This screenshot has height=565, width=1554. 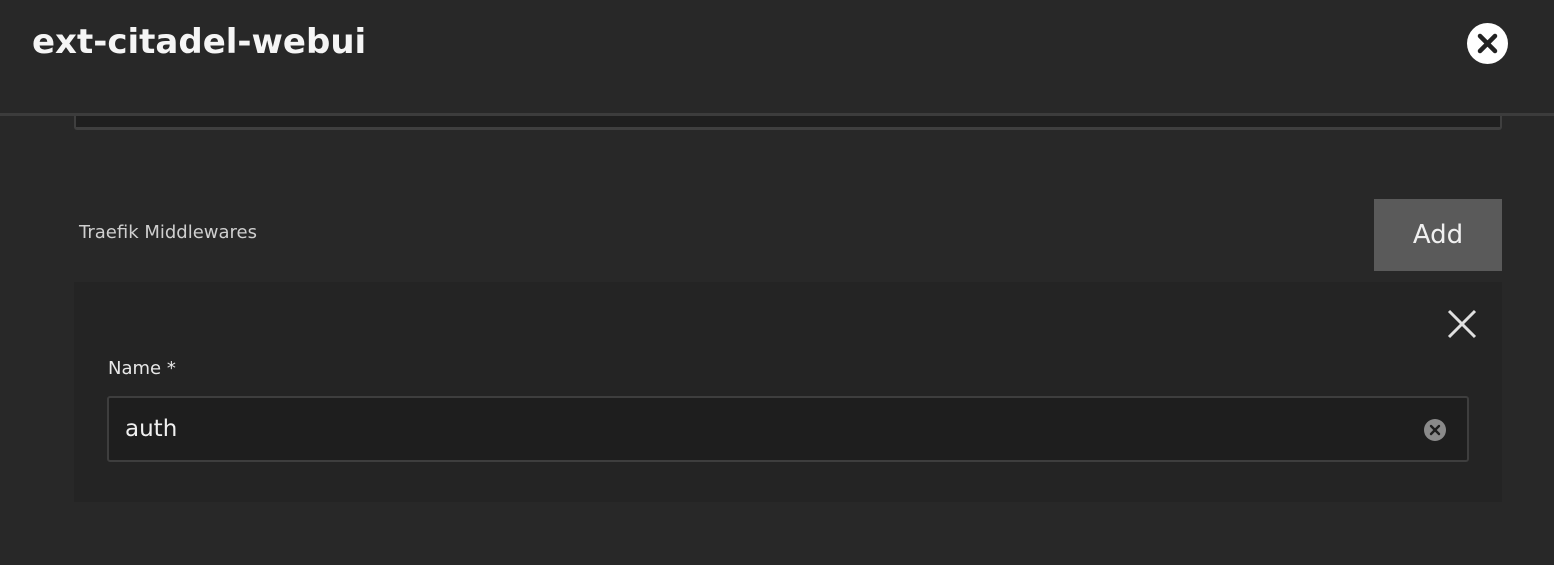 I want to click on dialog-title: ext-citadel-webui, so click(x=199, y=42).